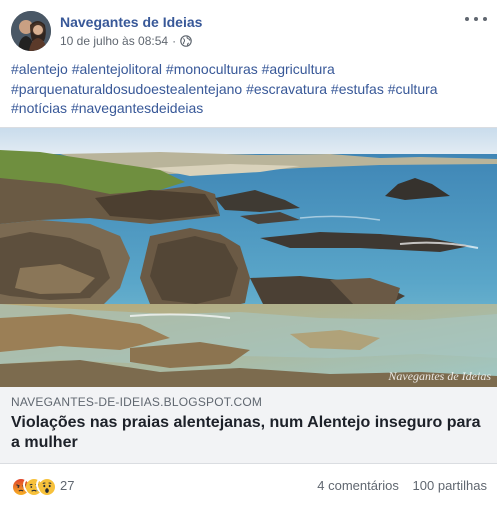  I want to click on hashtag-link: #parquenaturaldosudoestealentejano, so click(126, 89).